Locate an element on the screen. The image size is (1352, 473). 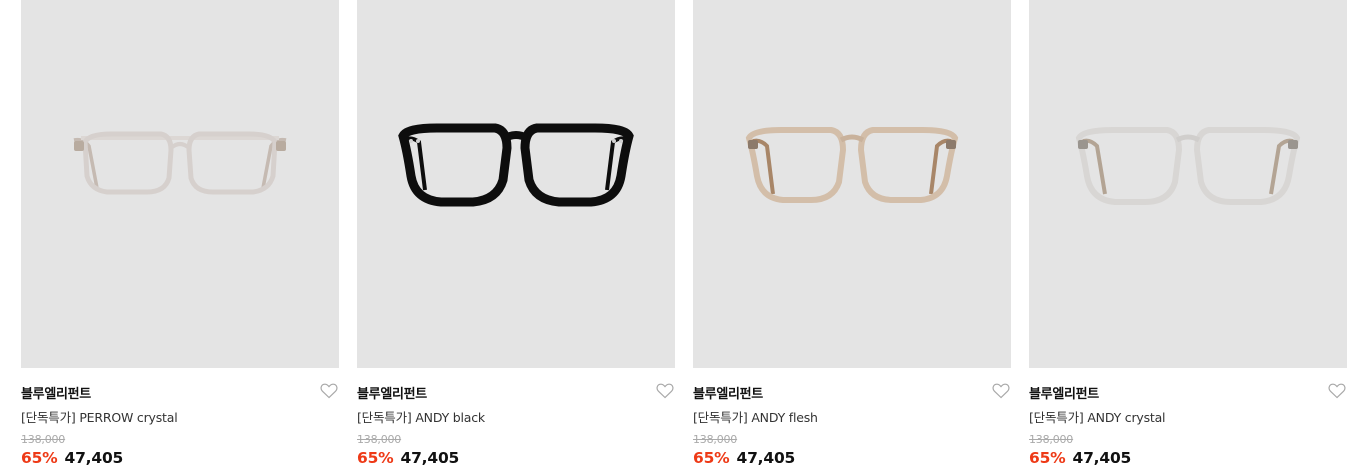
eyeglasses-flesh-round-image is located at coordinates (852, 165).